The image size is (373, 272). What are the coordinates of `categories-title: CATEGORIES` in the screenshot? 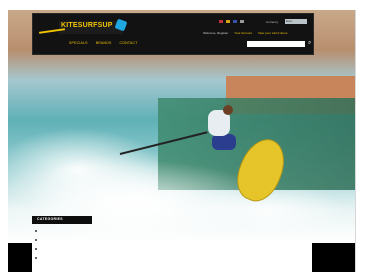 It's located at (50, 219).